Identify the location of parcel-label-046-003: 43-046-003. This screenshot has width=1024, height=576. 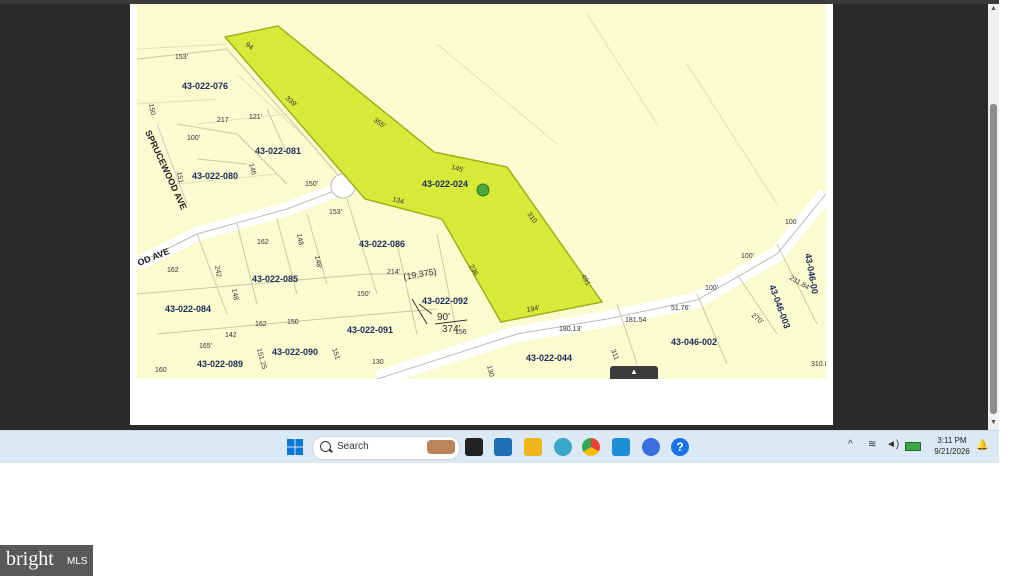
(779, 306).